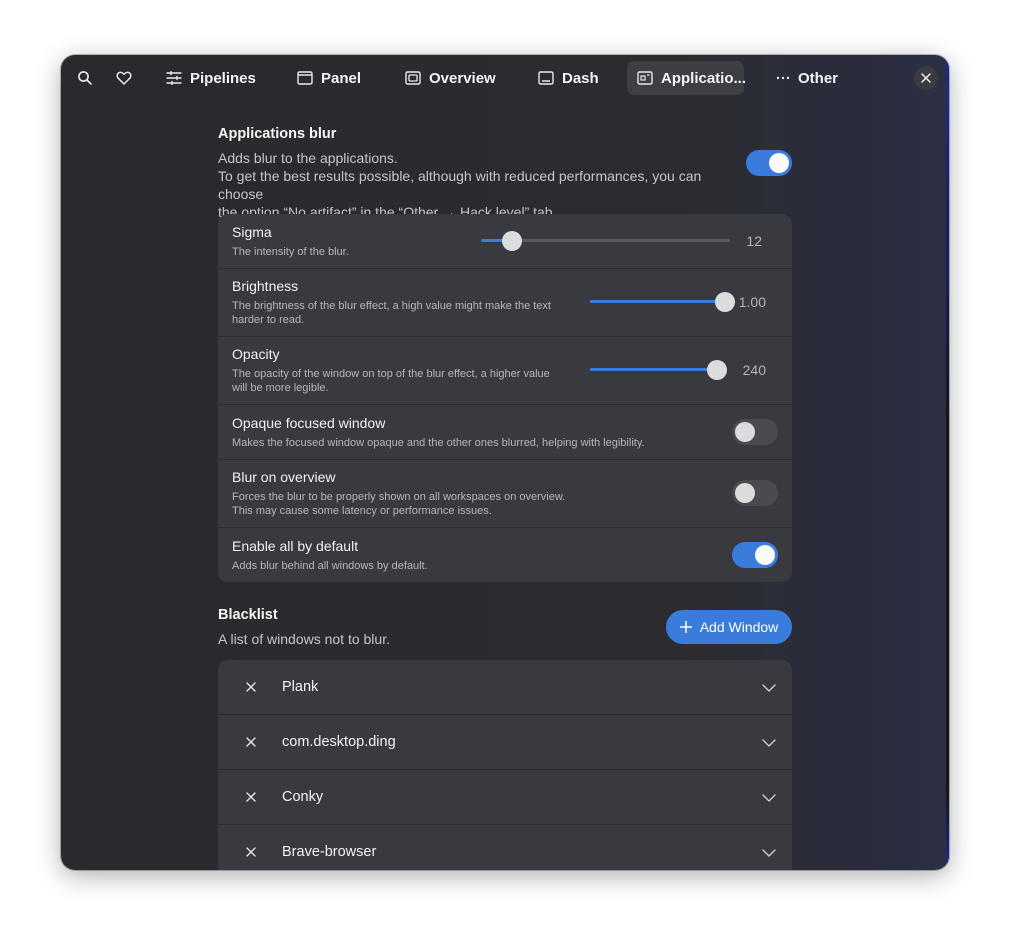  Describe the element at coordinates (755, 555) in the screenshot. I see `enable-all-toggle` at that location.